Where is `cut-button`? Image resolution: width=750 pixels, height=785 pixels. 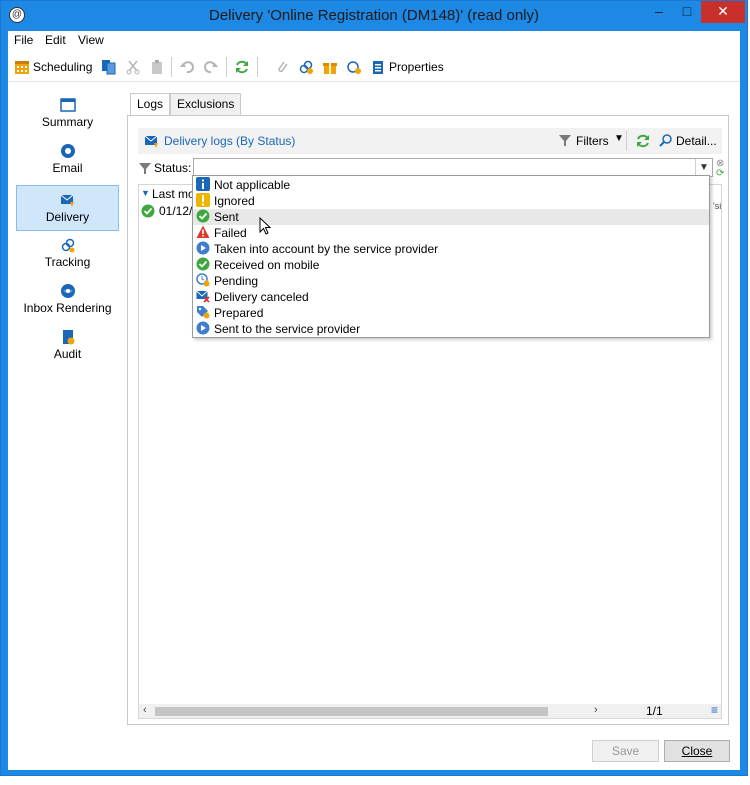
cut-button is located at coordinates (133, 67).